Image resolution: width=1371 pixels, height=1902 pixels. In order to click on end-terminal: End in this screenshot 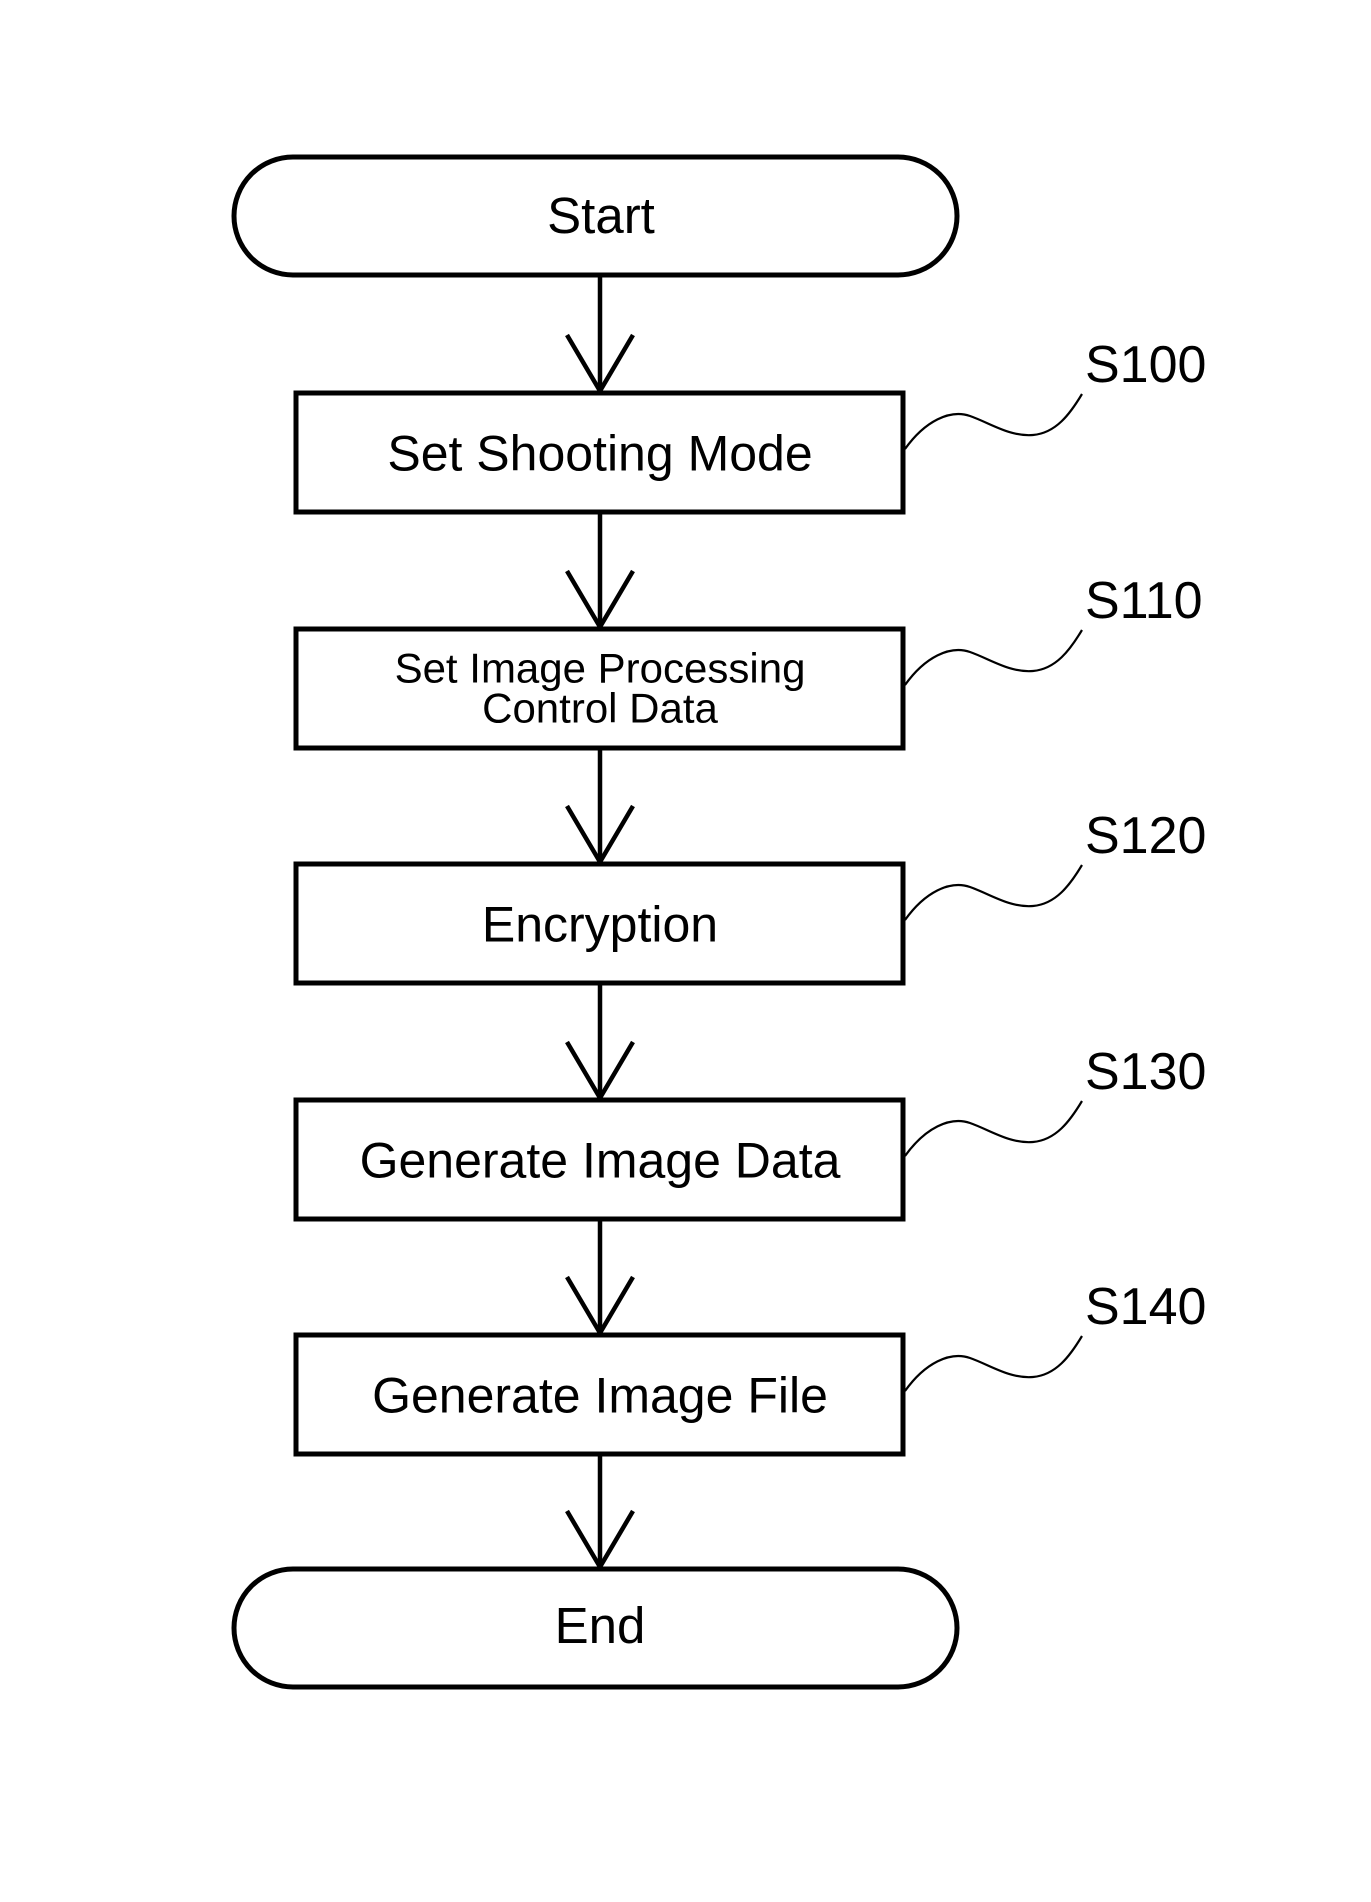, I will do `click(595, 1628)`.